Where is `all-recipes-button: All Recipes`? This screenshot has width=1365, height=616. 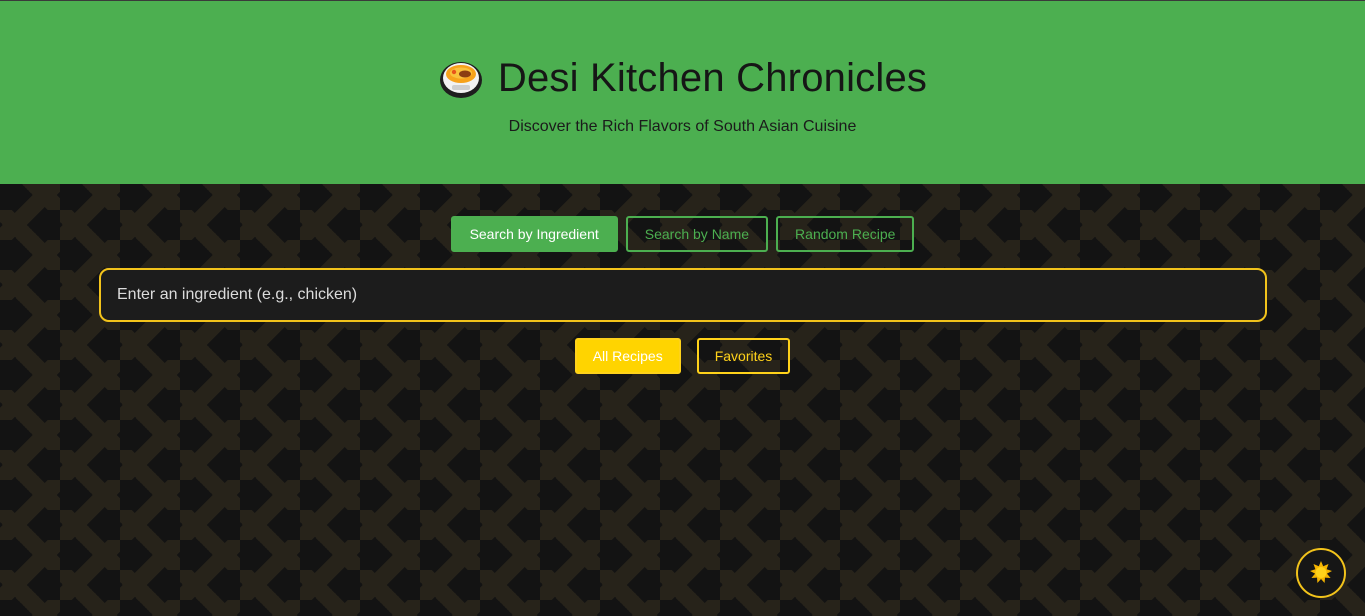
all-recipes-button: All Recipes is located at coordinates (627, 356).